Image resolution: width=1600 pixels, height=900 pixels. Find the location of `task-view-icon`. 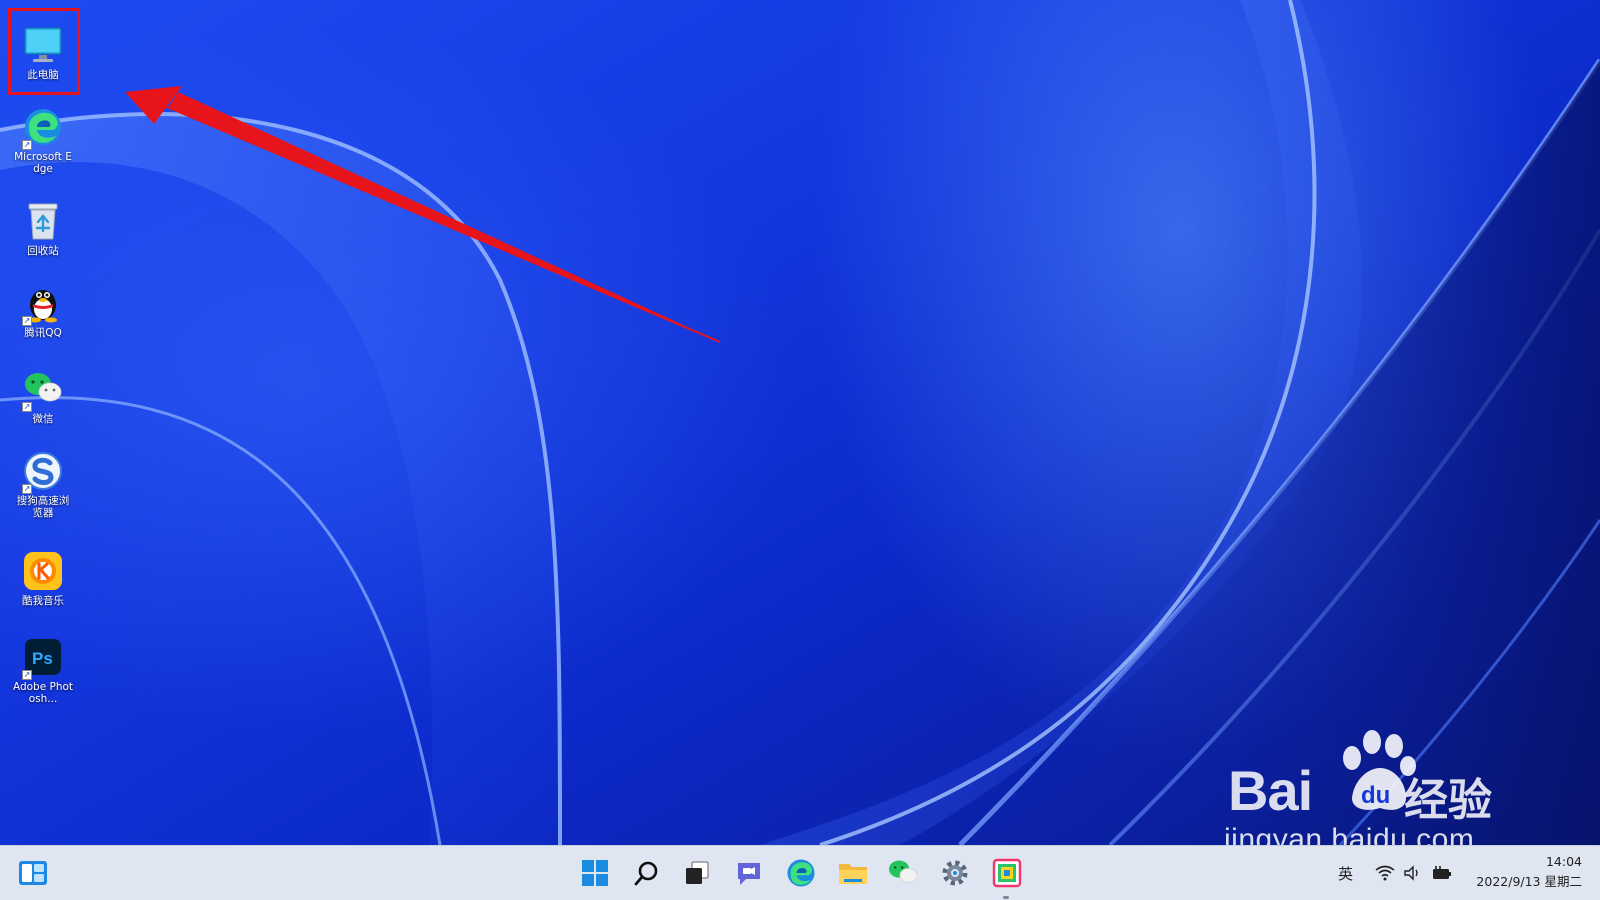

task-view-icon is located at coordinates (697, 872).